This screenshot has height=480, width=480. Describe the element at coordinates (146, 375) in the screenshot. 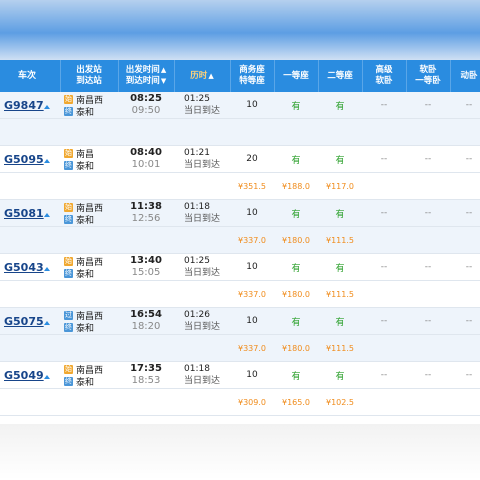

I see `times-cell: 17:35 18:53` at that location.